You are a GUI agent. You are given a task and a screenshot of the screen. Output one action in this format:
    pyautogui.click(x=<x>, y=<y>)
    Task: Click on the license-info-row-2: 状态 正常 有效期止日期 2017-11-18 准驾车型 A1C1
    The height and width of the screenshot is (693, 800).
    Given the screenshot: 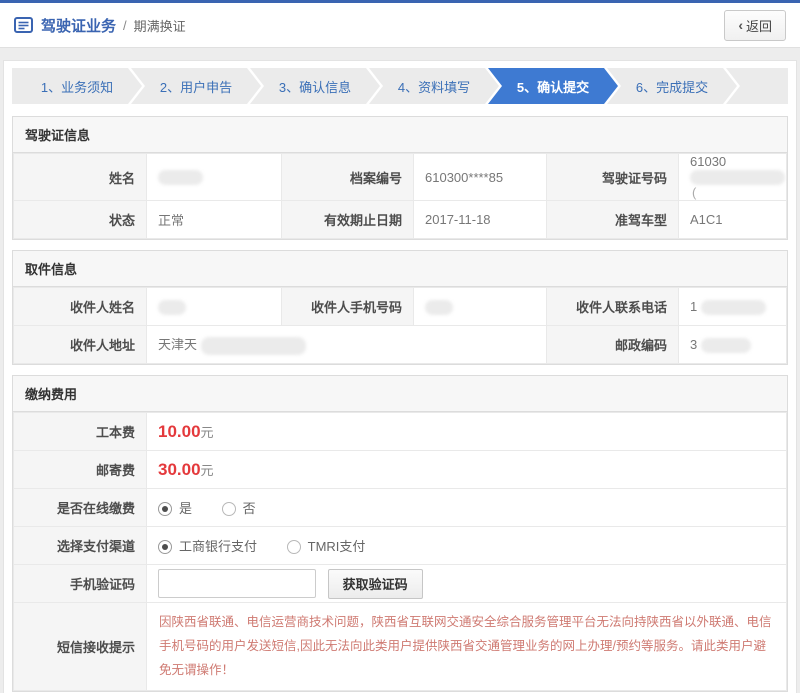 What is the action you would take?
    pyautogui.click(x=400, y=220)
    